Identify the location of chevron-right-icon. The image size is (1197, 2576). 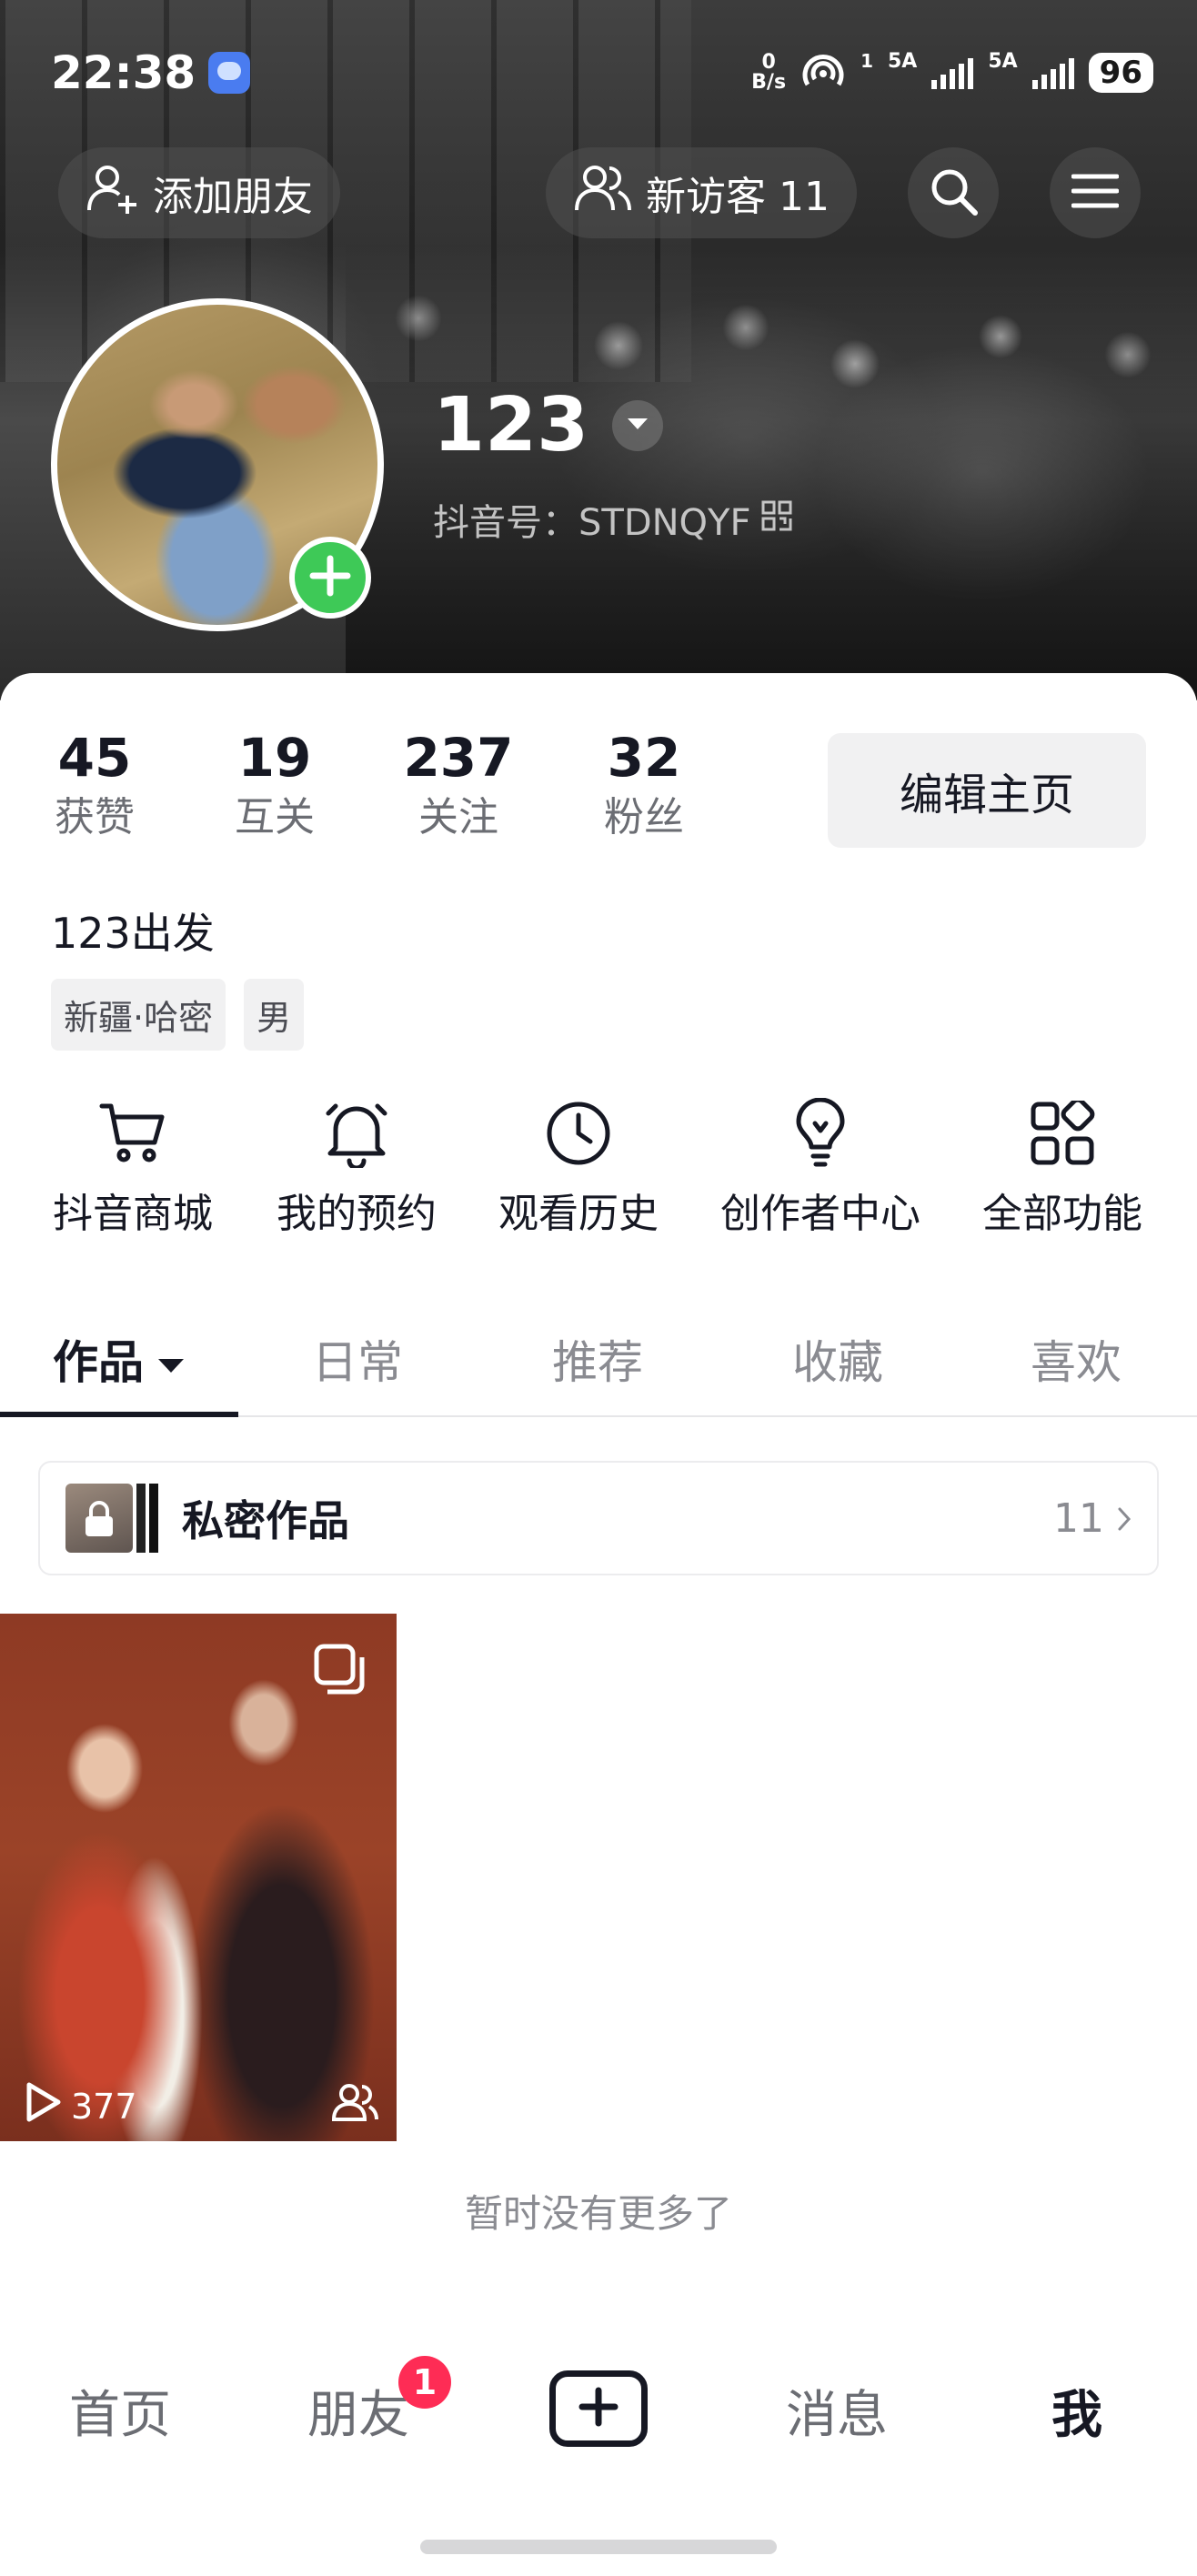
(1124, 1518).